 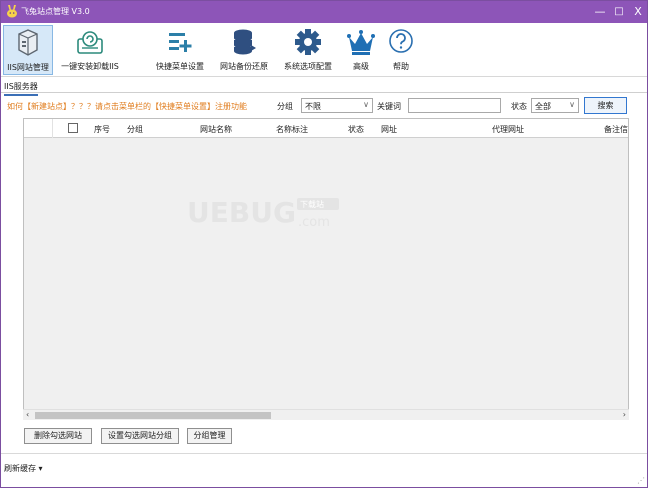 I want to click on toolbar-site-backup: 网站备份还原, so click(x=244, y=50).